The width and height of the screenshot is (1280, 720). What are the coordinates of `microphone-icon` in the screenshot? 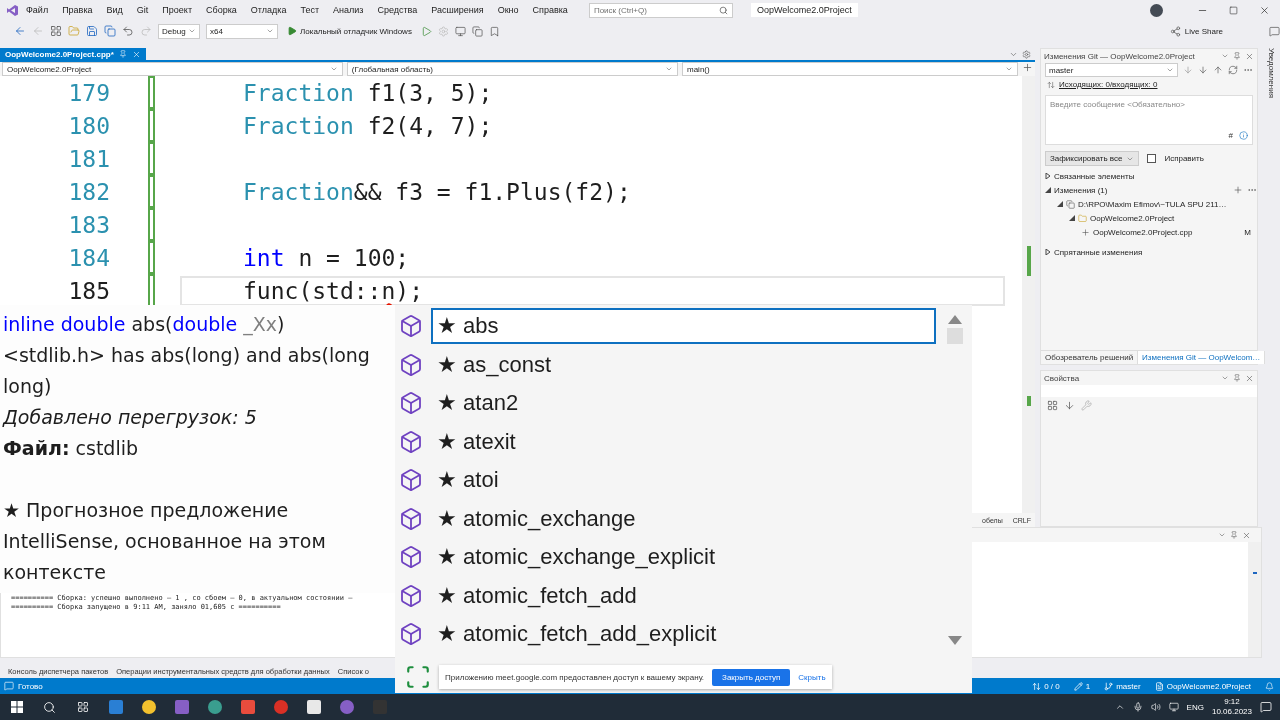 It's located at (1137, 707).